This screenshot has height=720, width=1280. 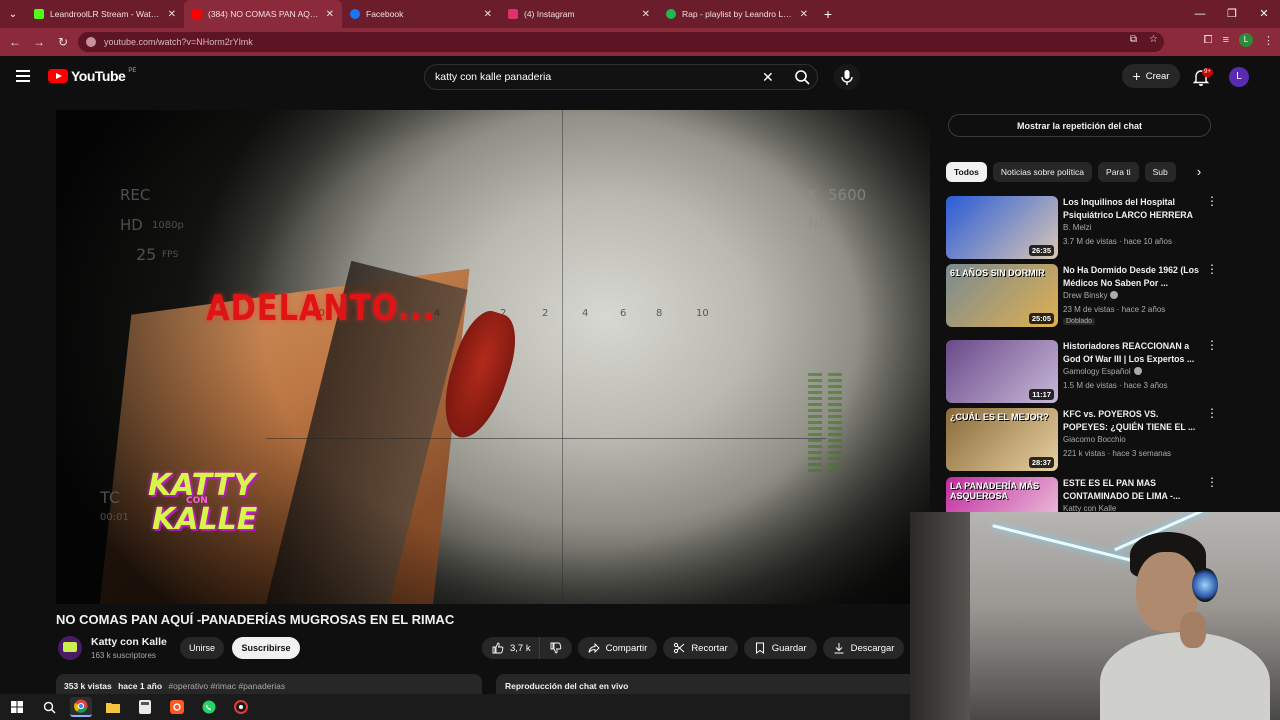 What do you see at coordinates (789, 648) in the screenshot?
I see `save-label: Guardar` at bounding box center [789, 648].